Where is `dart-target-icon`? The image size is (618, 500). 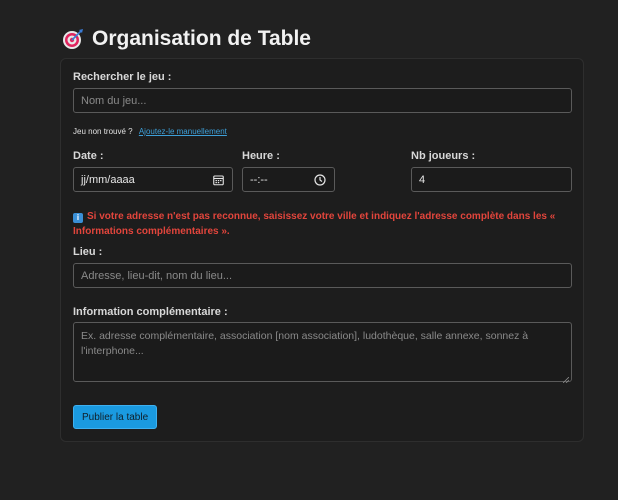
dart-target-icon is located at coordinates (73, 39).